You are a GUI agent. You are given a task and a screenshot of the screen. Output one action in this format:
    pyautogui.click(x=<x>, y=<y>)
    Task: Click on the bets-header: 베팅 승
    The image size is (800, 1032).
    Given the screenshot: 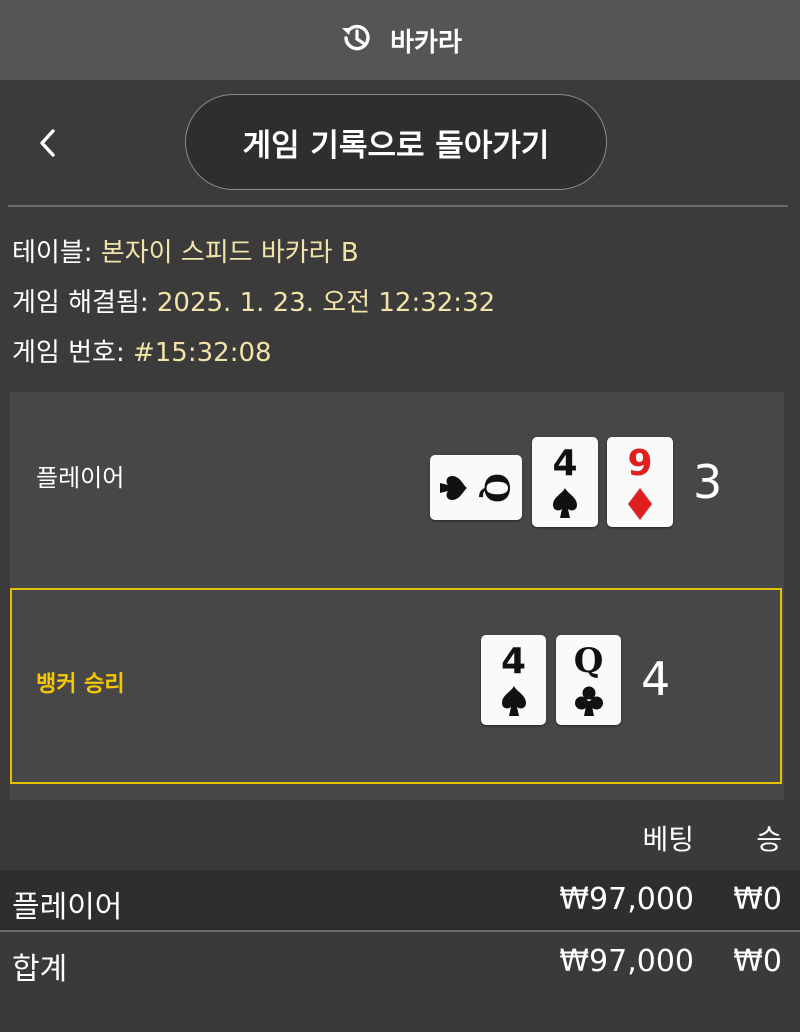 What is the action you would take?
    pyautogui.click(x=400, y=839)
    